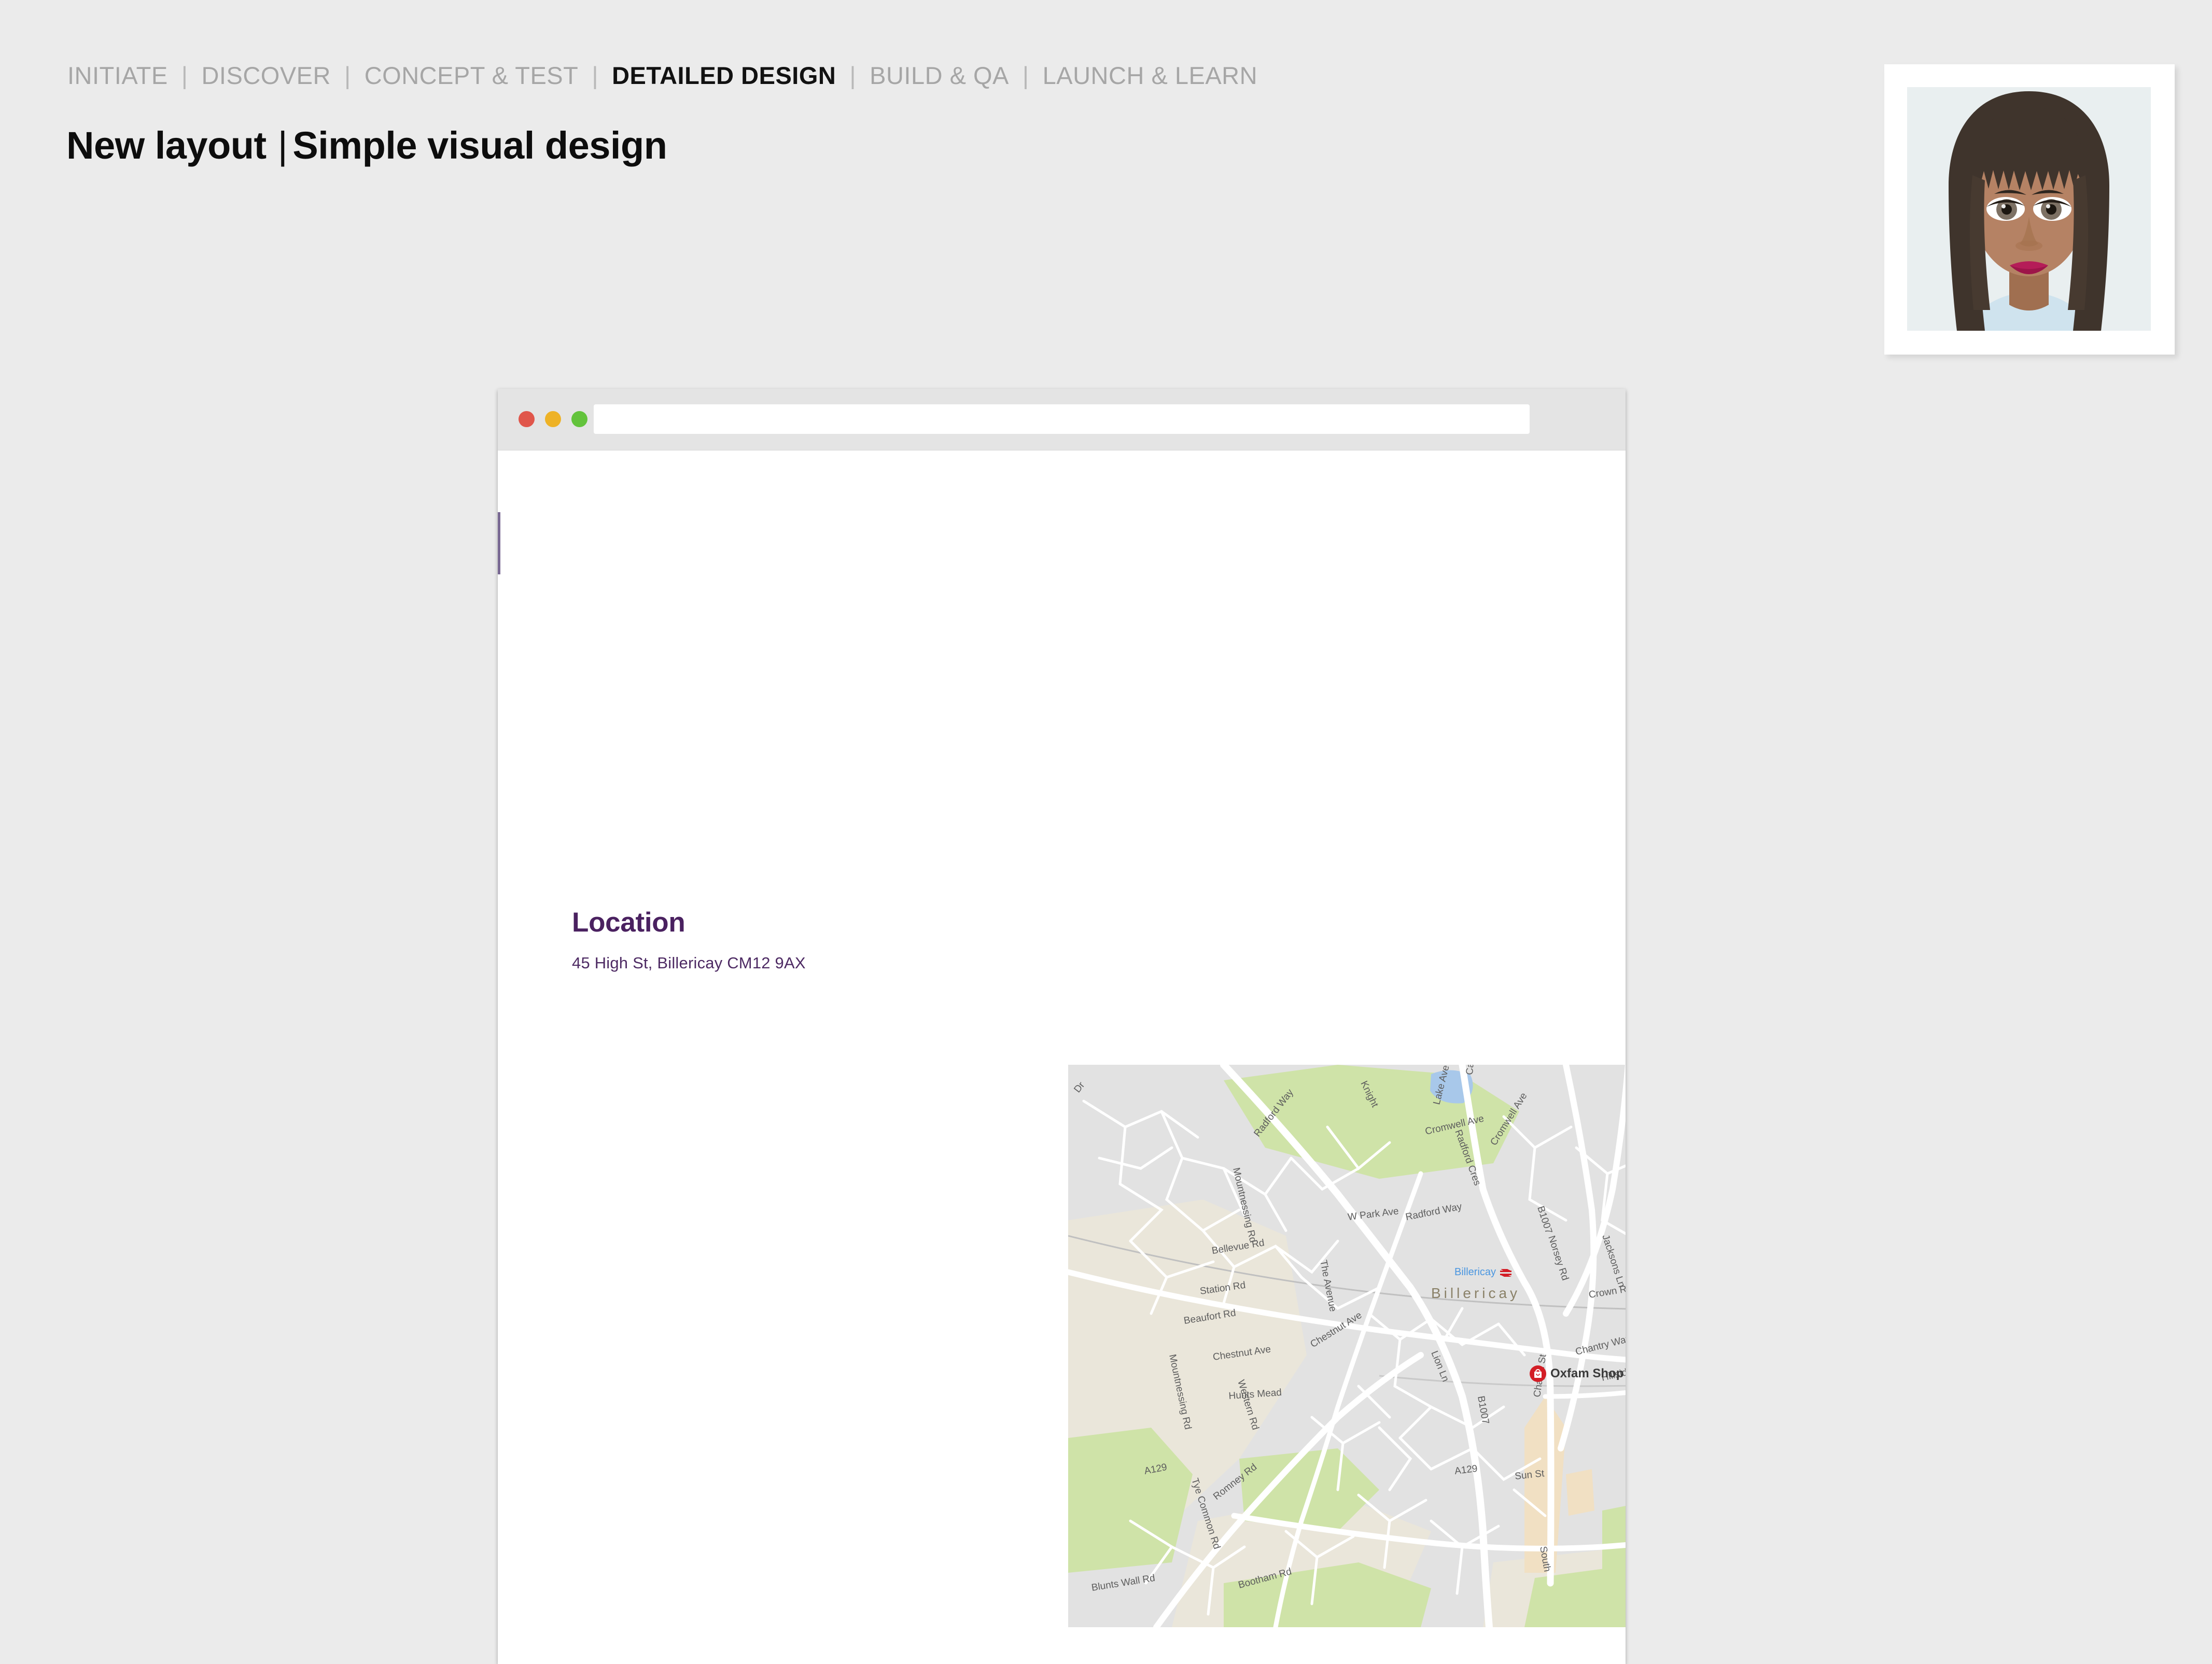  I want to click on phase-item-initiate: INITIATE, so click(117, 76).